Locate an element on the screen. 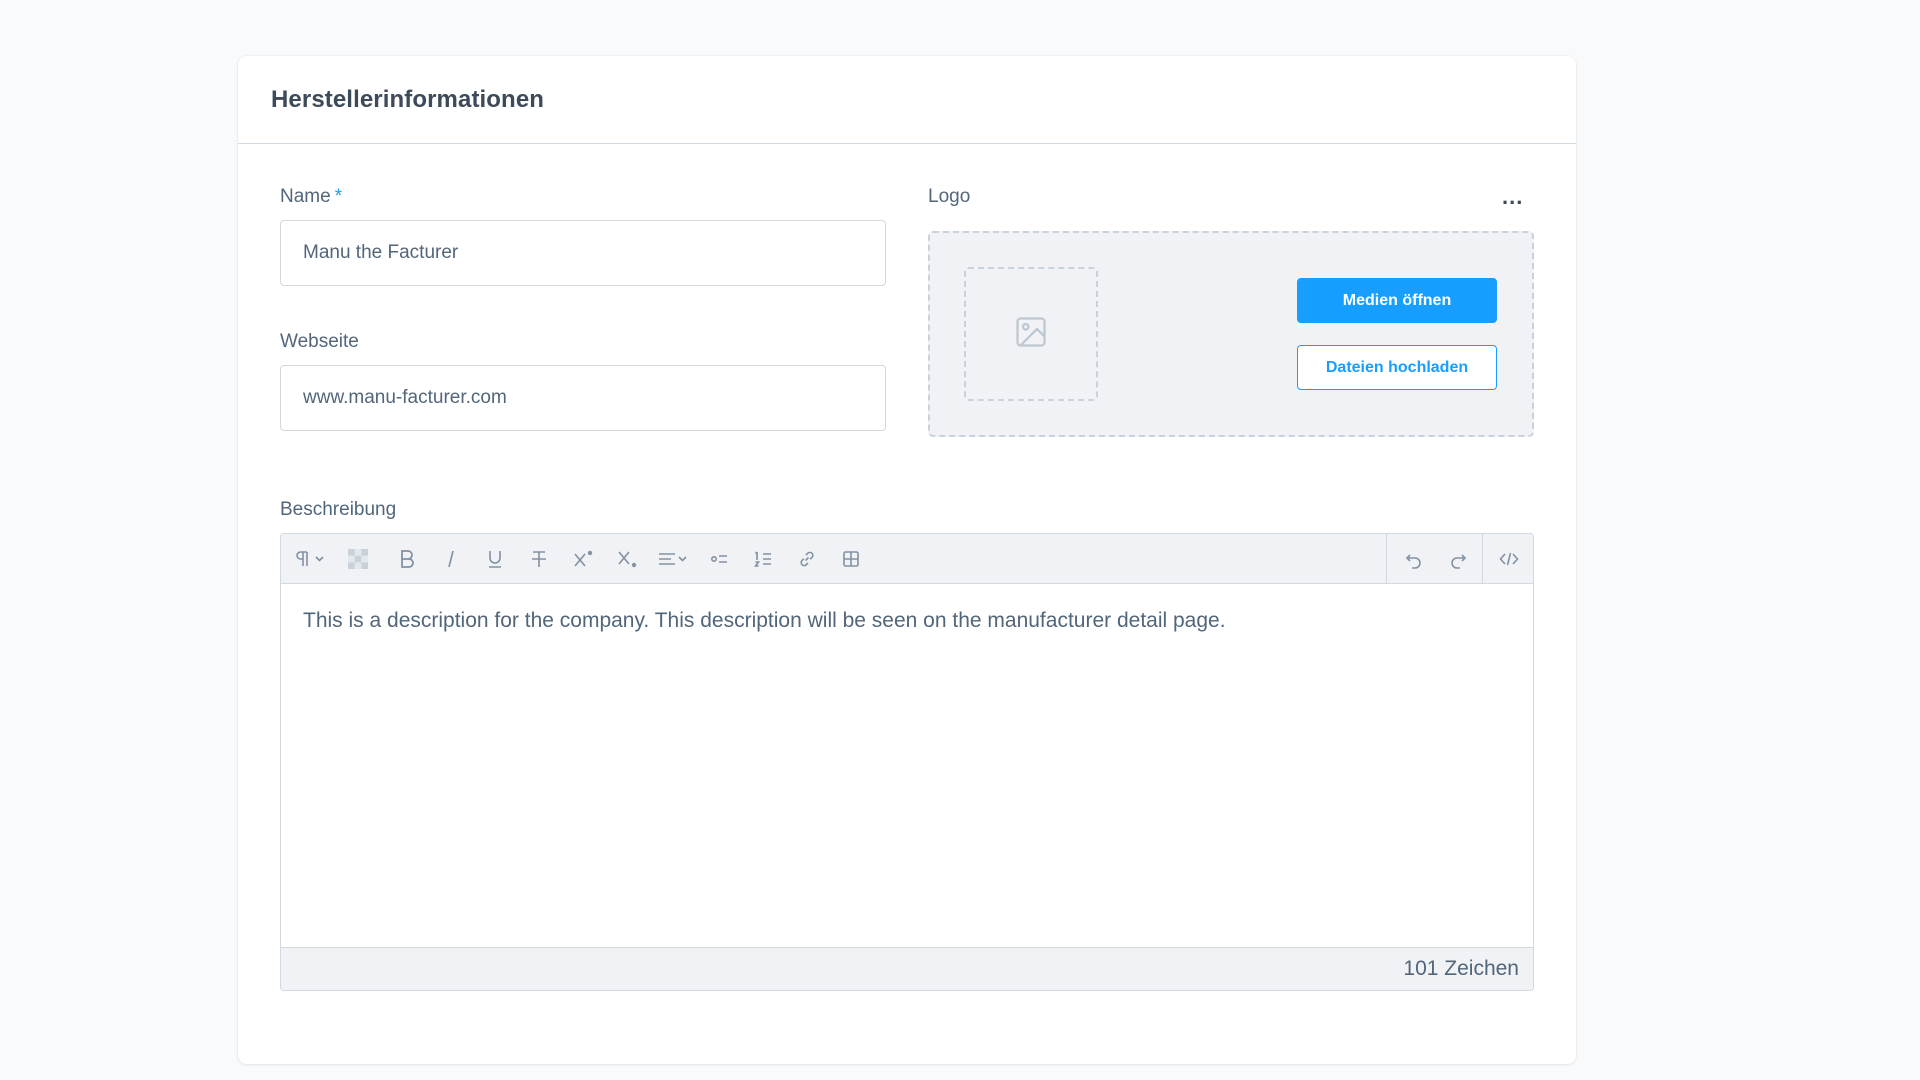  character-count: 101 Zeichen is located at coordinates (1461, 968).